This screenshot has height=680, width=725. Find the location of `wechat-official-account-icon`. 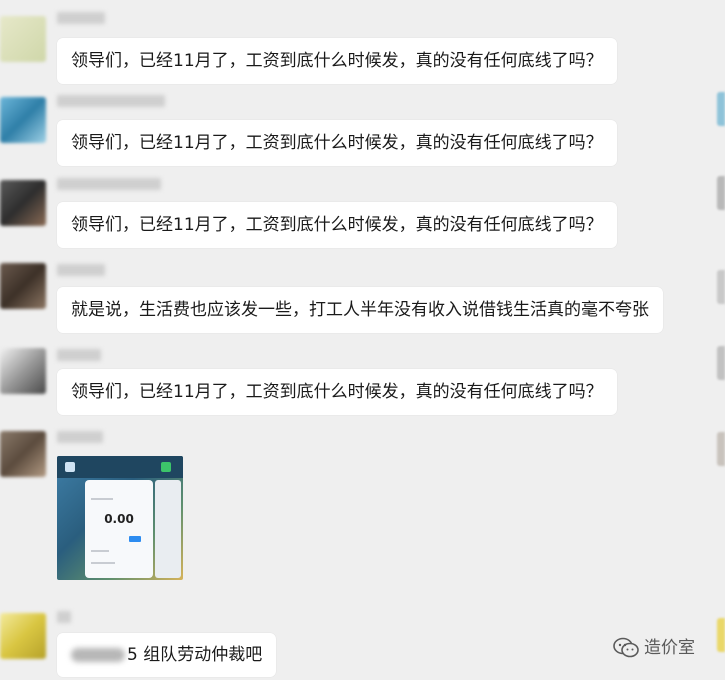

wechat-official-account-icon is located at coordinates (626, 647).